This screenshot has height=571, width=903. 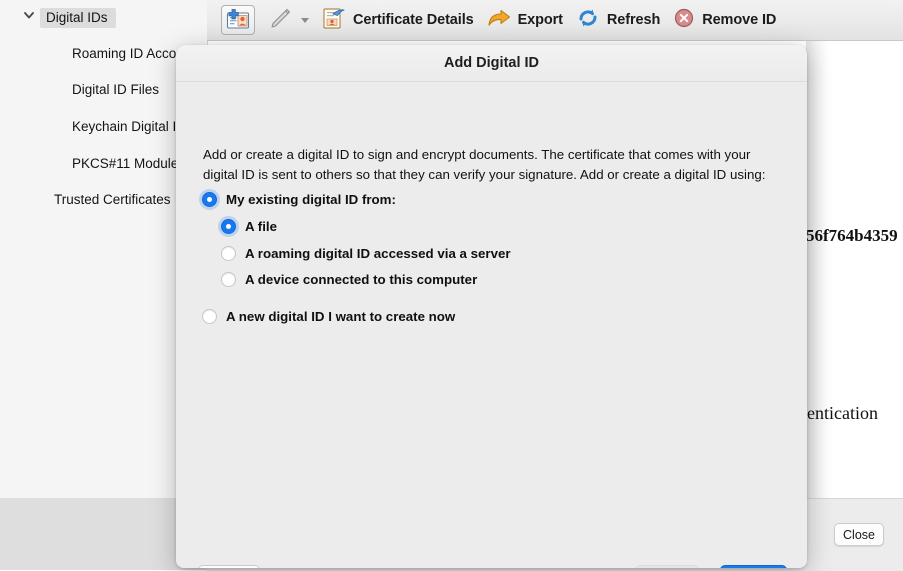 What do you see at coordinates (499, 20) in the screenshot?
I see `export-arrow-icon` at bounding box center [499, 20].